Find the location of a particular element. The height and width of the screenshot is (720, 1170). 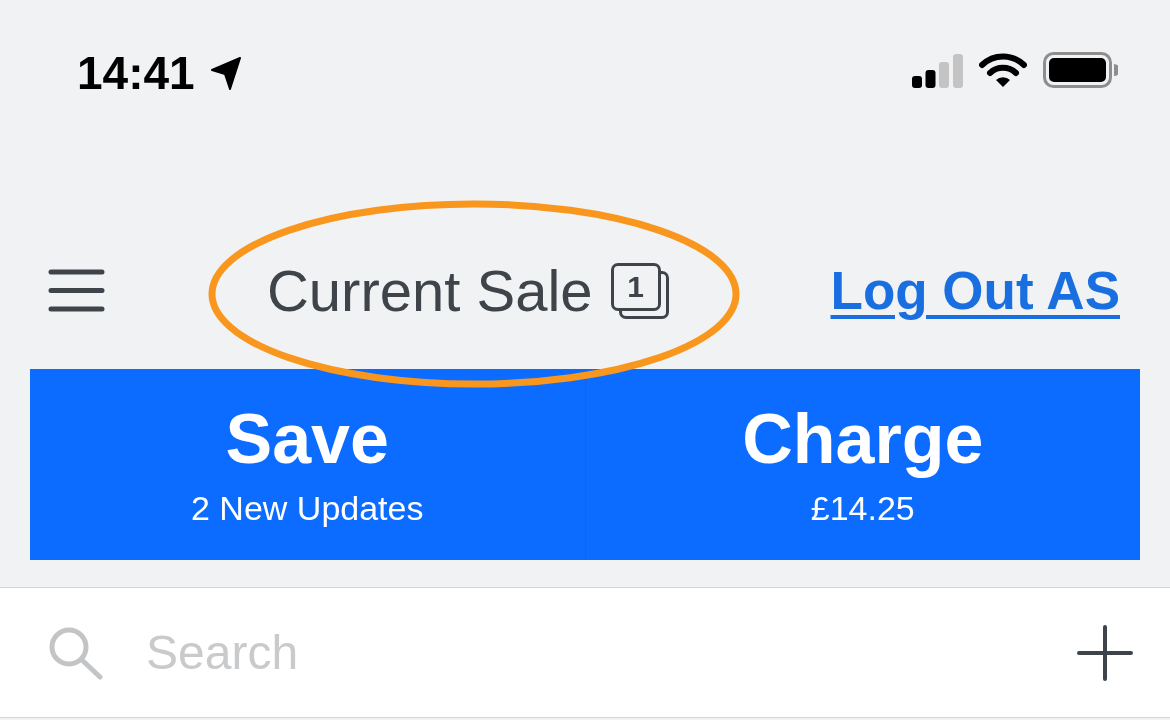

wifi-icon is located at coordinates (1003, 70).